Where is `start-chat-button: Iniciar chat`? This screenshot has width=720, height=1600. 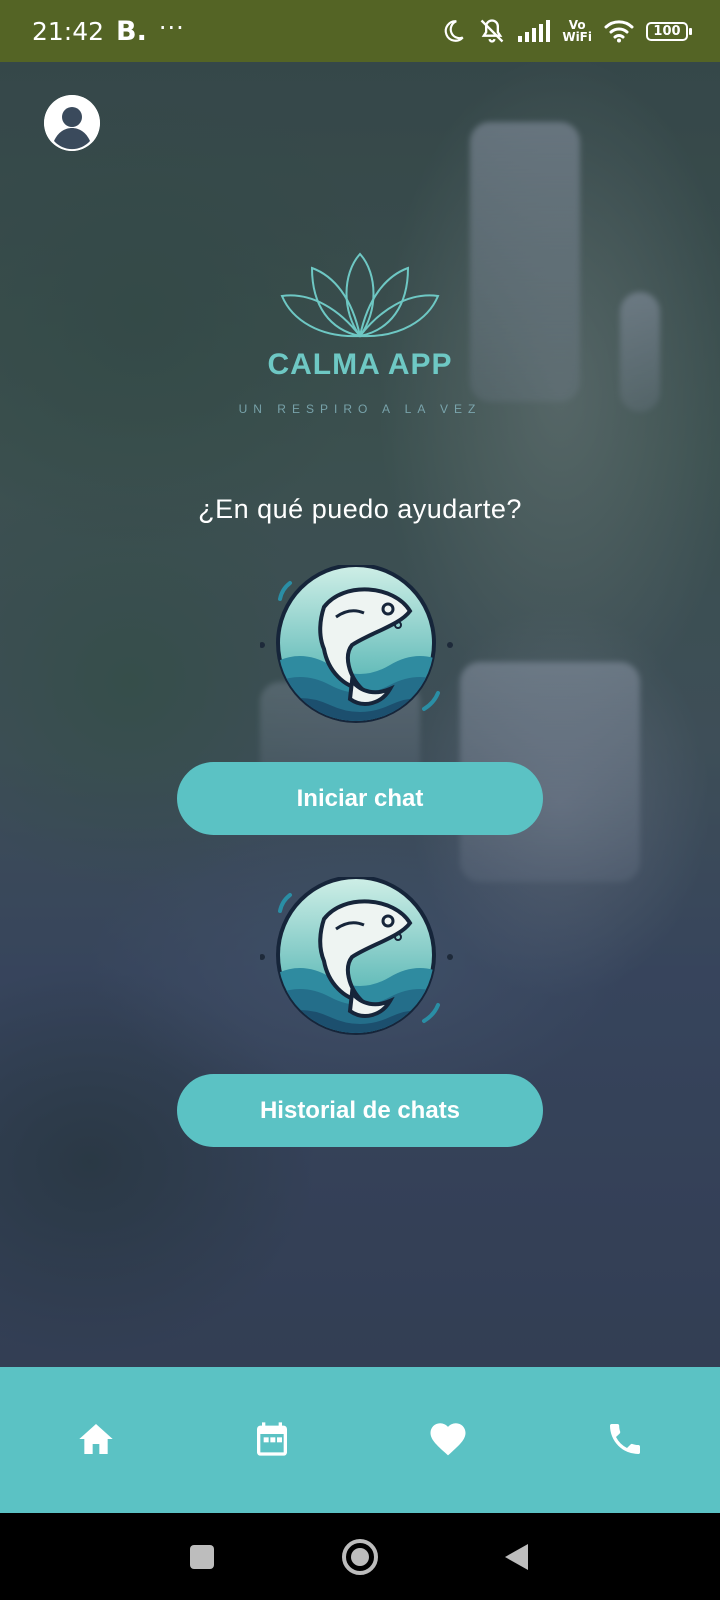
start-chat-button: Iniciar chat is located at coordinates (360, 798).